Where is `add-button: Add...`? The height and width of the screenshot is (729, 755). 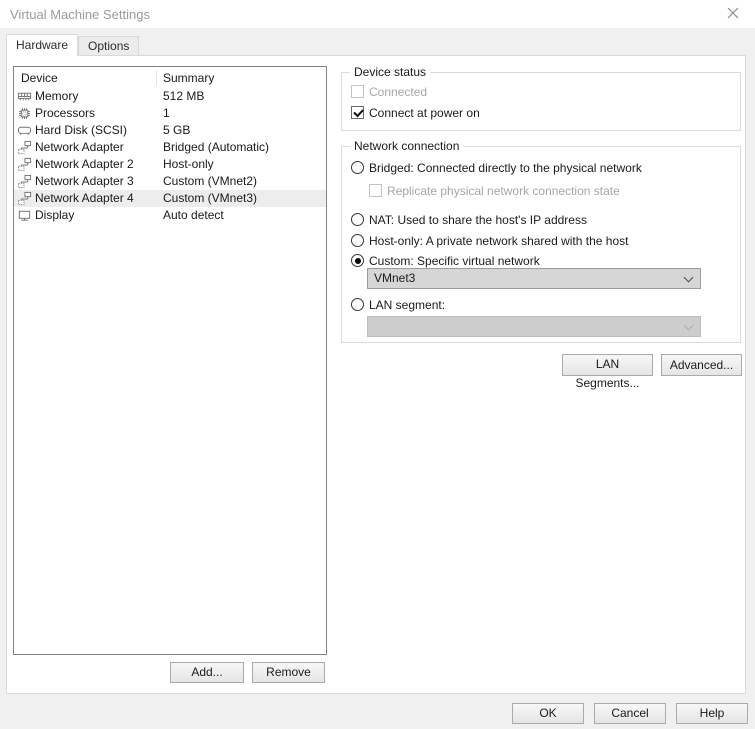 add-button: Add... is located at coordinates (207, 672).